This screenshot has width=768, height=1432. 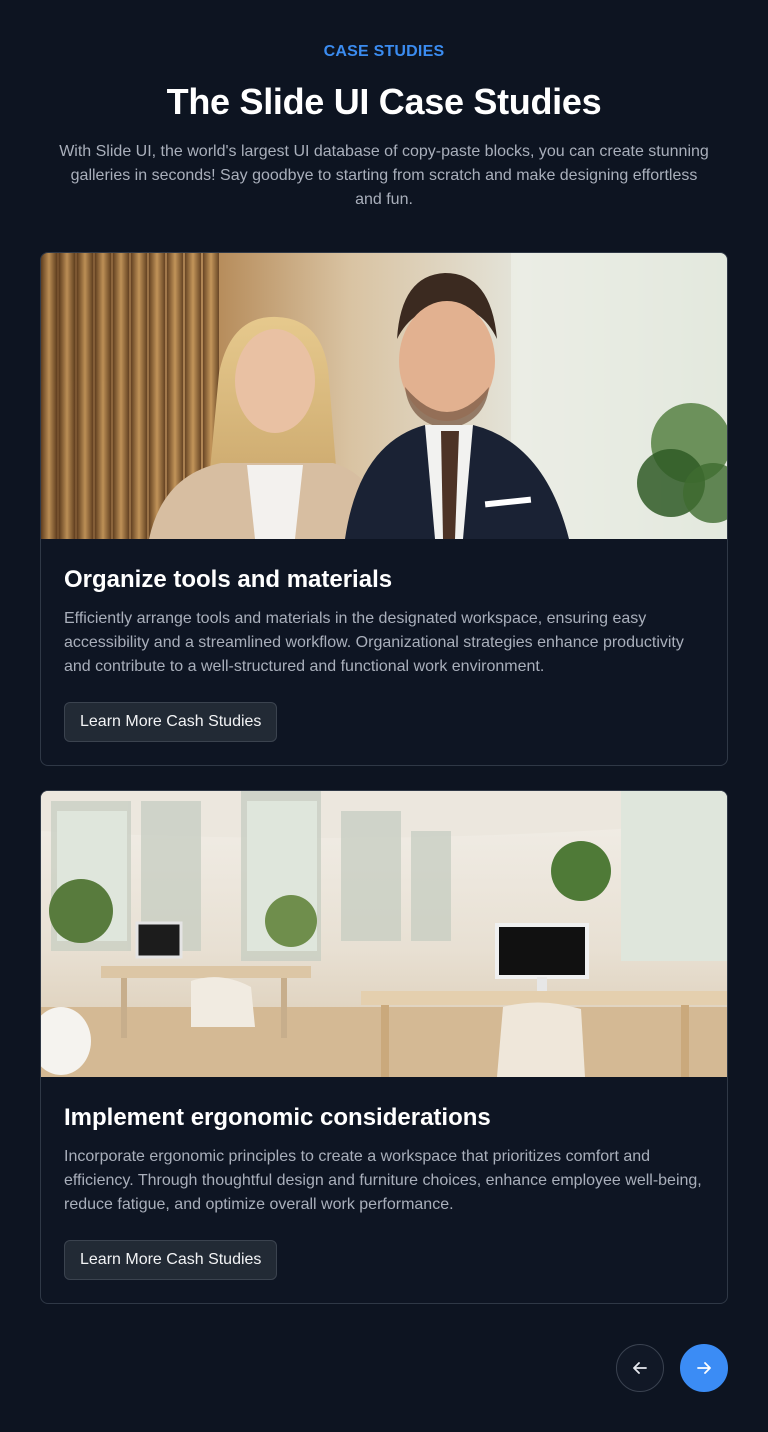 I want to click on section-eyebrow: CASE STUDIES, so click(x=384, y=51).